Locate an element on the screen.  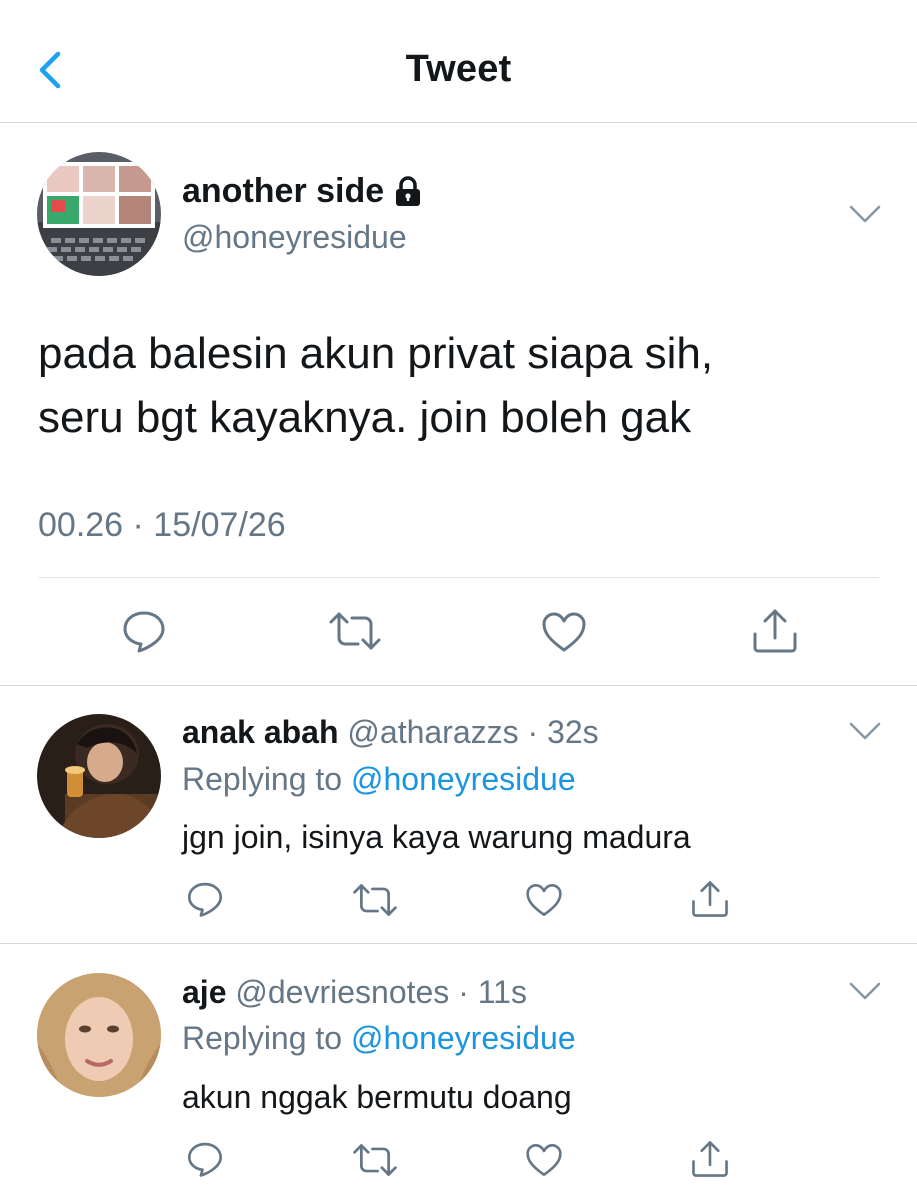
main-tweet-actions is located at coordinates (458, 633).